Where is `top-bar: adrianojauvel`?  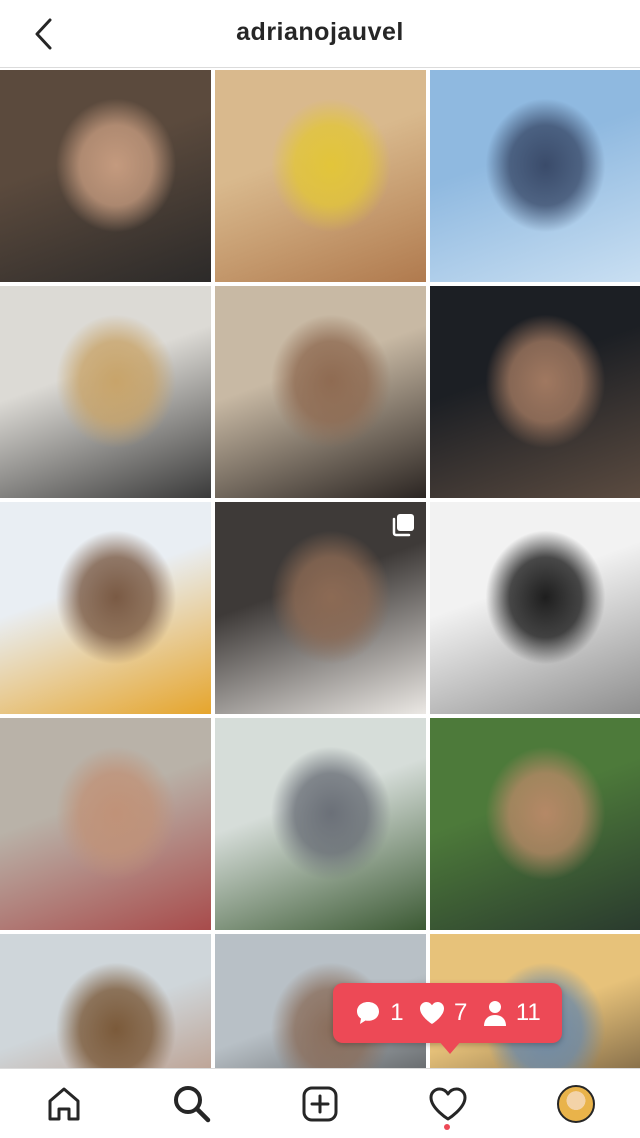 top-bar: adrianojauvel is located at coordinates (320, 34).